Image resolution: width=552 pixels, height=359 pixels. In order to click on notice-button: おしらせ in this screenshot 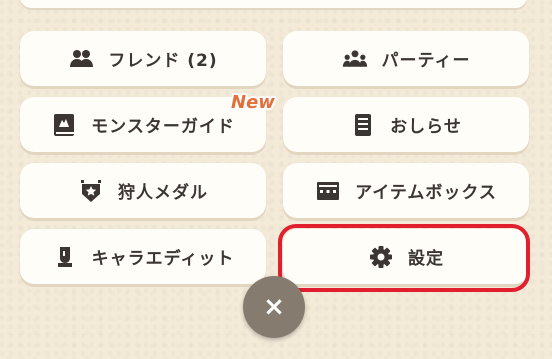, I will do `click(406, 124)`.